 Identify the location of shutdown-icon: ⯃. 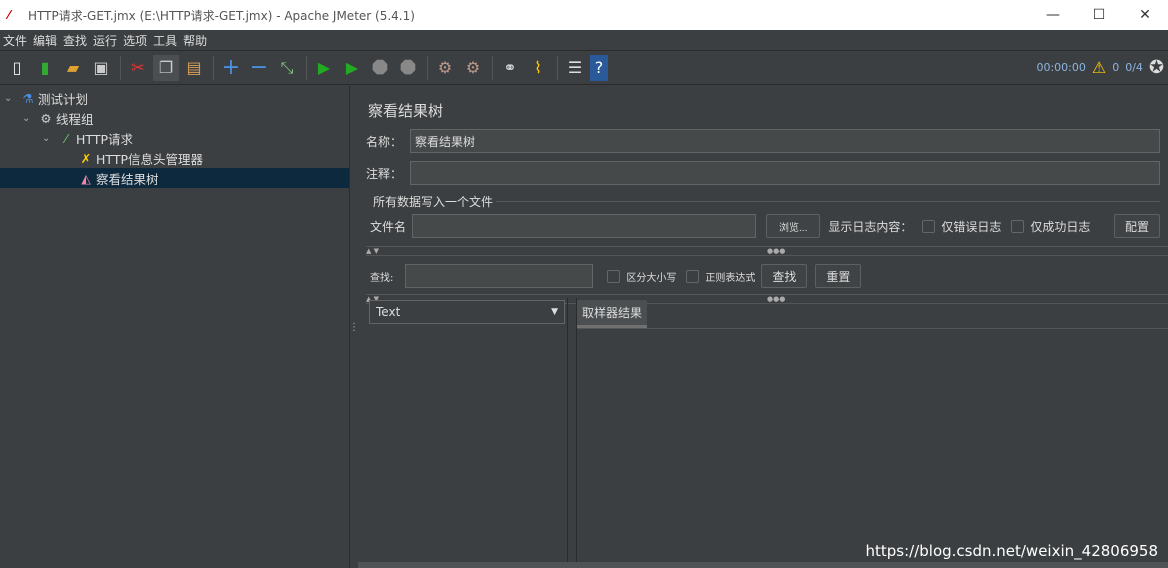
(408, 68).